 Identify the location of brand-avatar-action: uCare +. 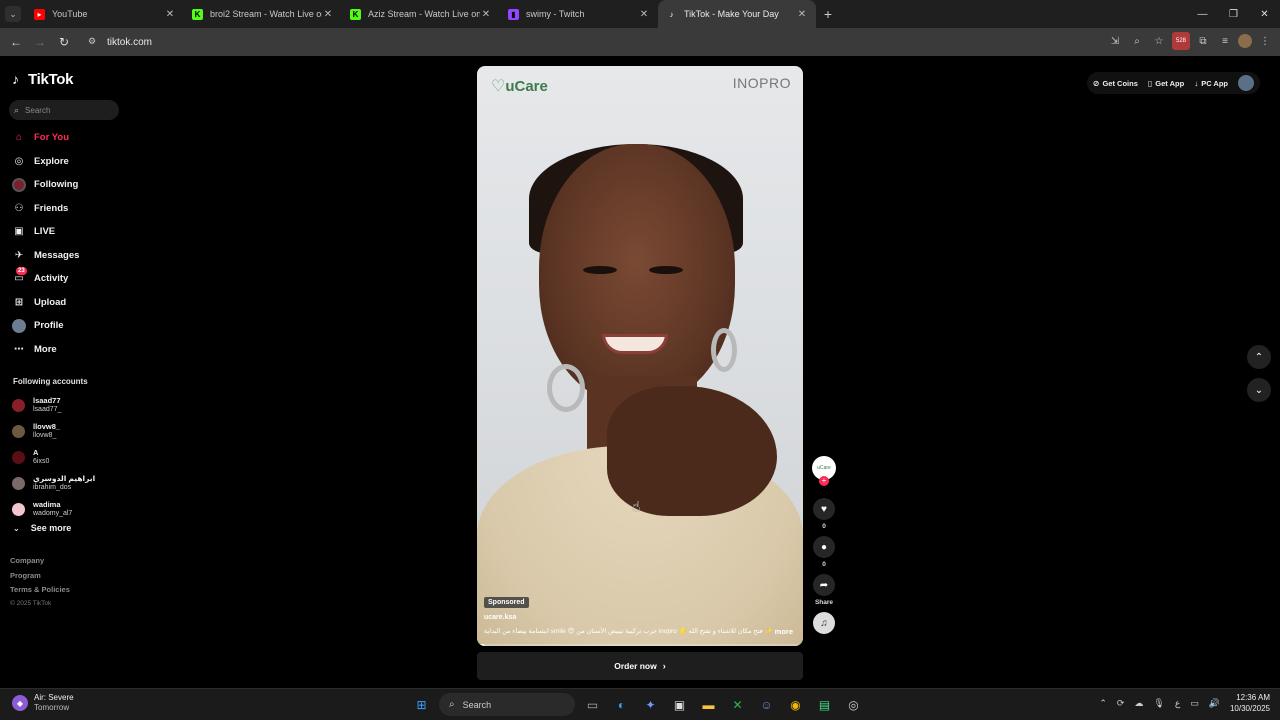
(824, 475).